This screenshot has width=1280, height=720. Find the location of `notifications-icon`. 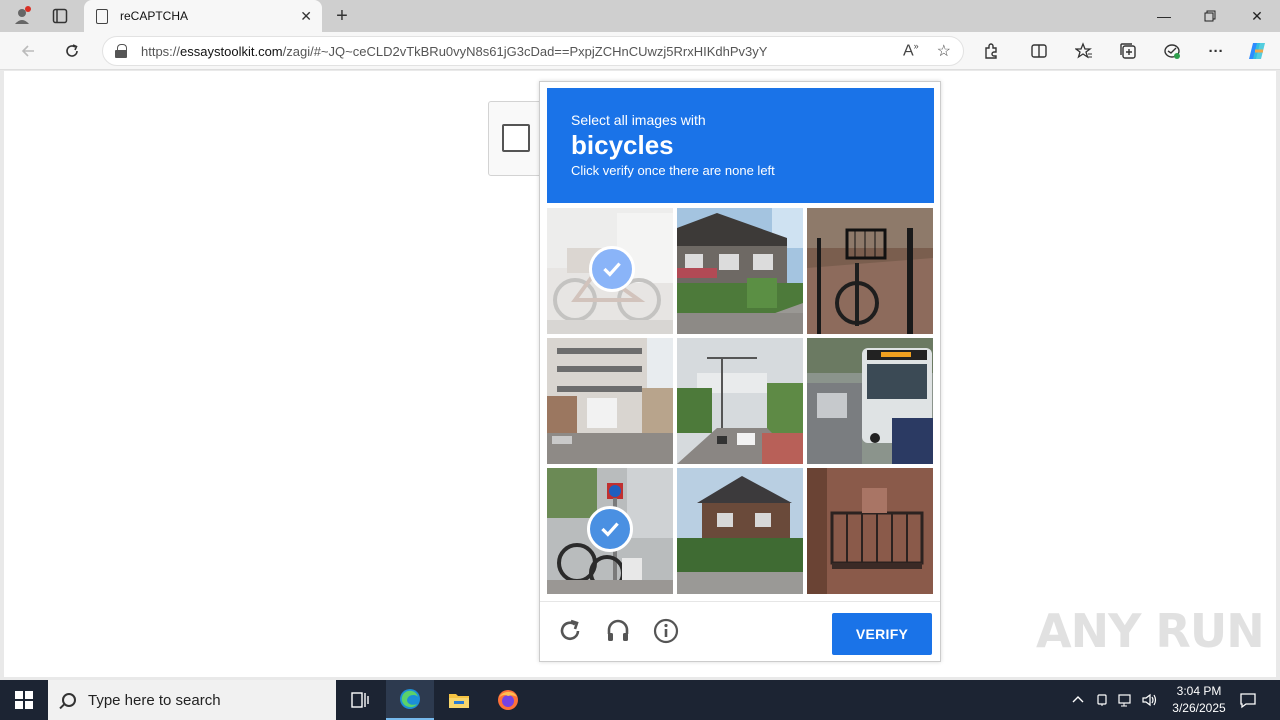

notifications-icon is located at coordinates (1248, 700).